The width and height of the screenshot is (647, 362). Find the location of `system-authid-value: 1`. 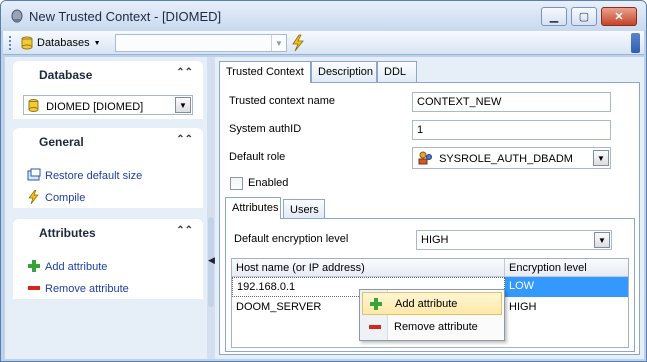

system-authid-value: 1 is located at coordinates (420, 130).